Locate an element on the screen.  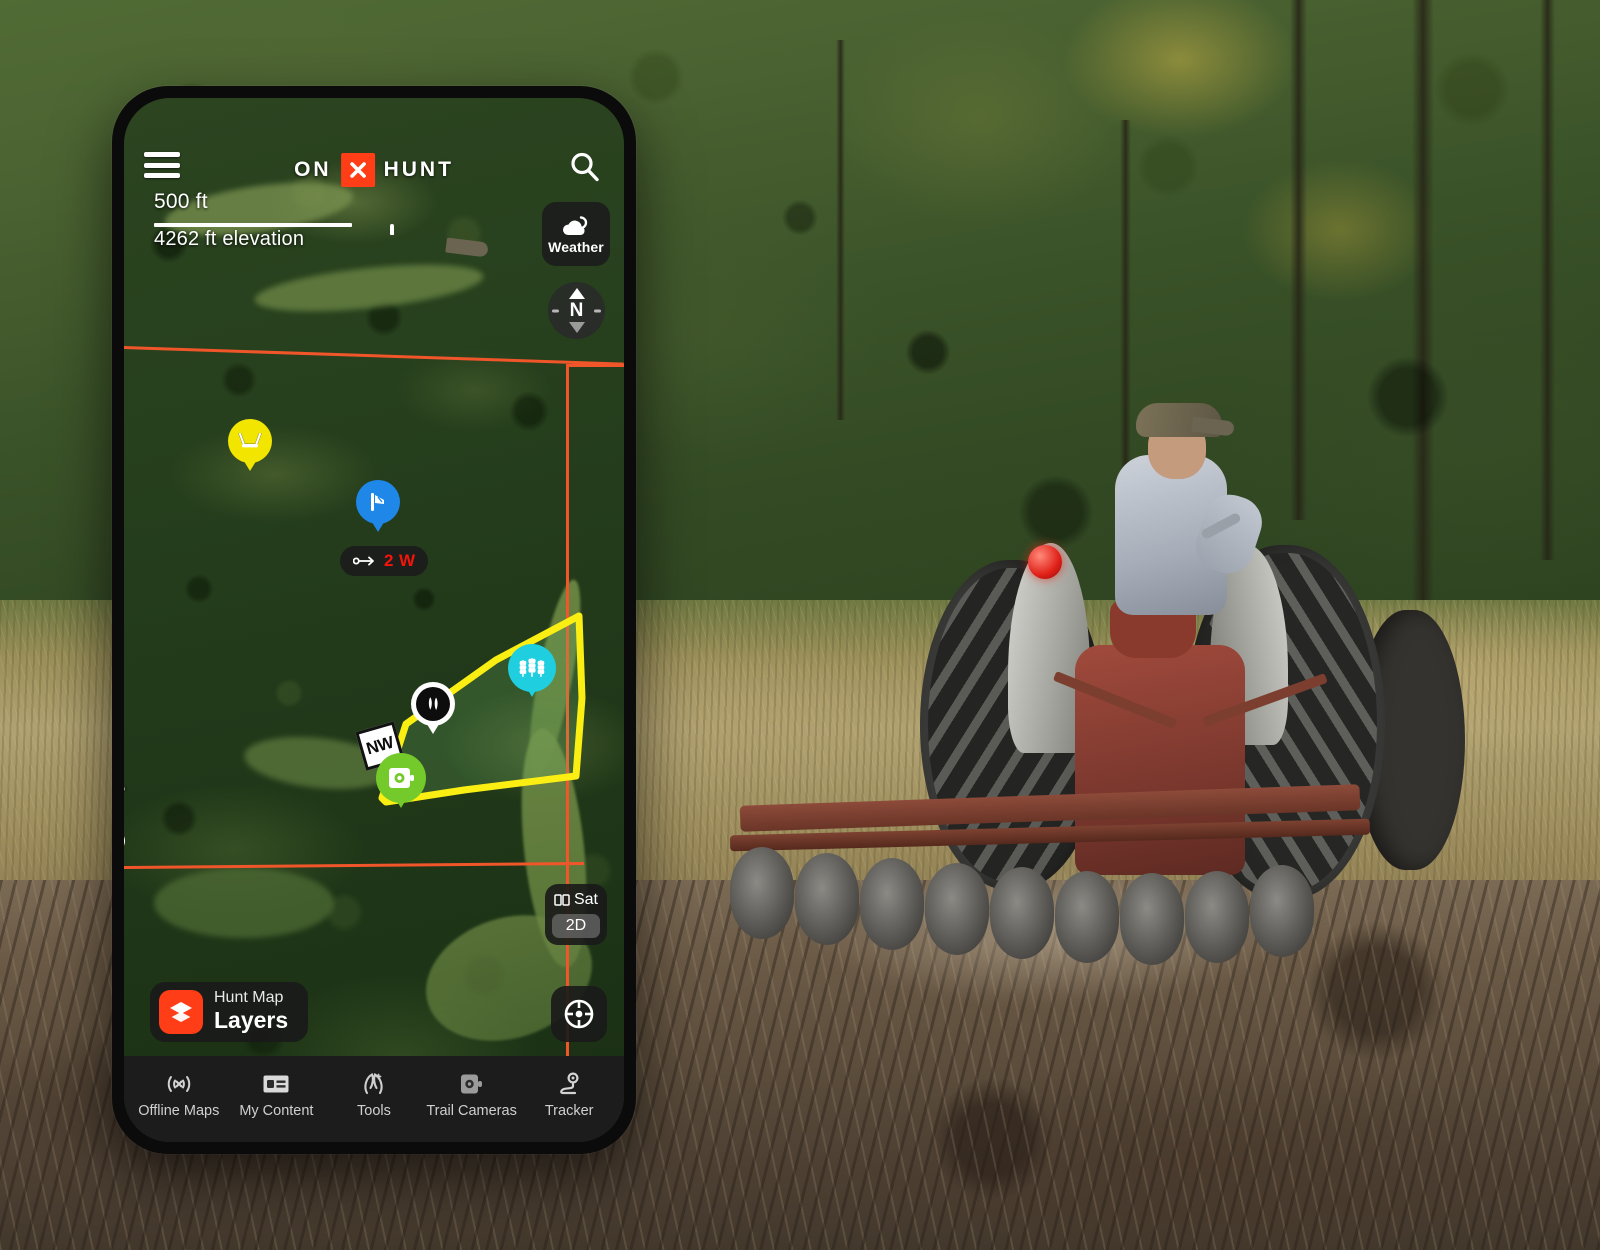
tools-icon is located at coordinates (374, 1084).